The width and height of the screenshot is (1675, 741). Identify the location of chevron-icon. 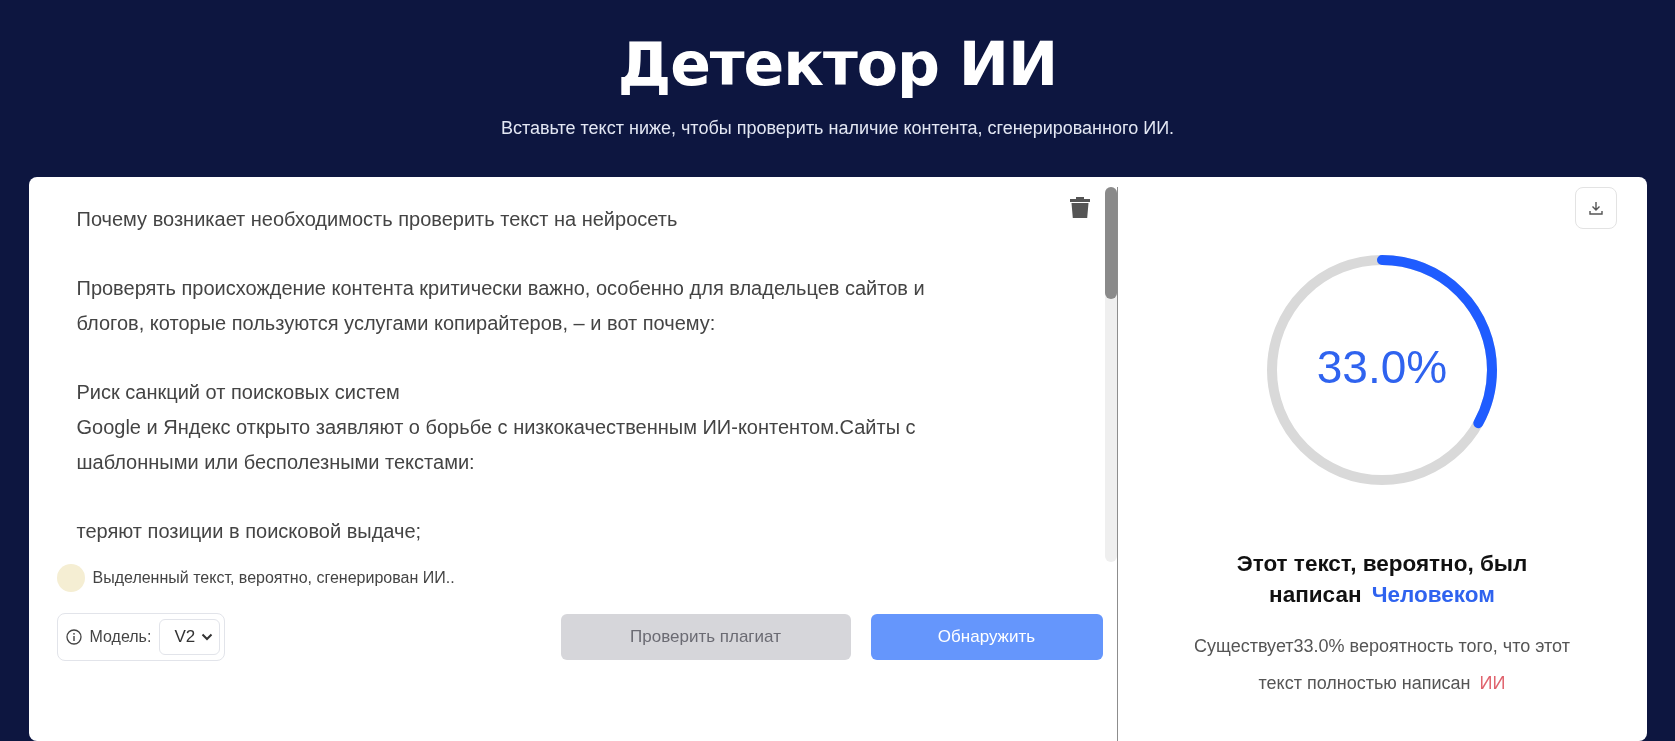
(207, 637).